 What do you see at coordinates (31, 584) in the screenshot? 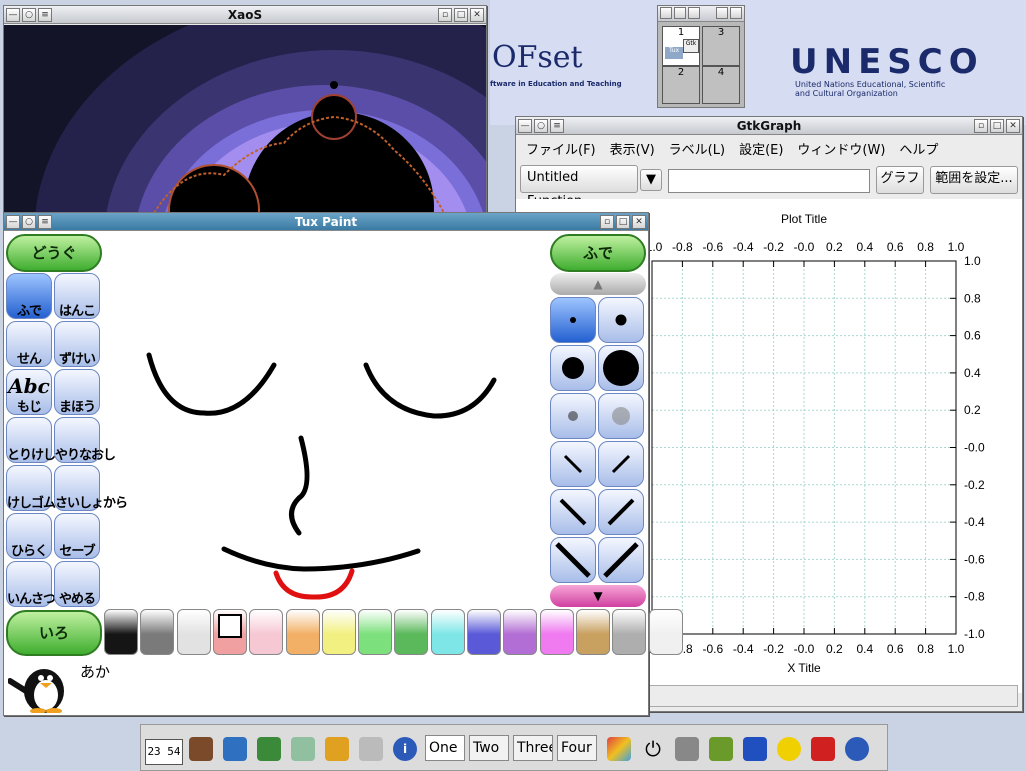
I see `tool-print: いんさつ` at bounding box center [31, 584].